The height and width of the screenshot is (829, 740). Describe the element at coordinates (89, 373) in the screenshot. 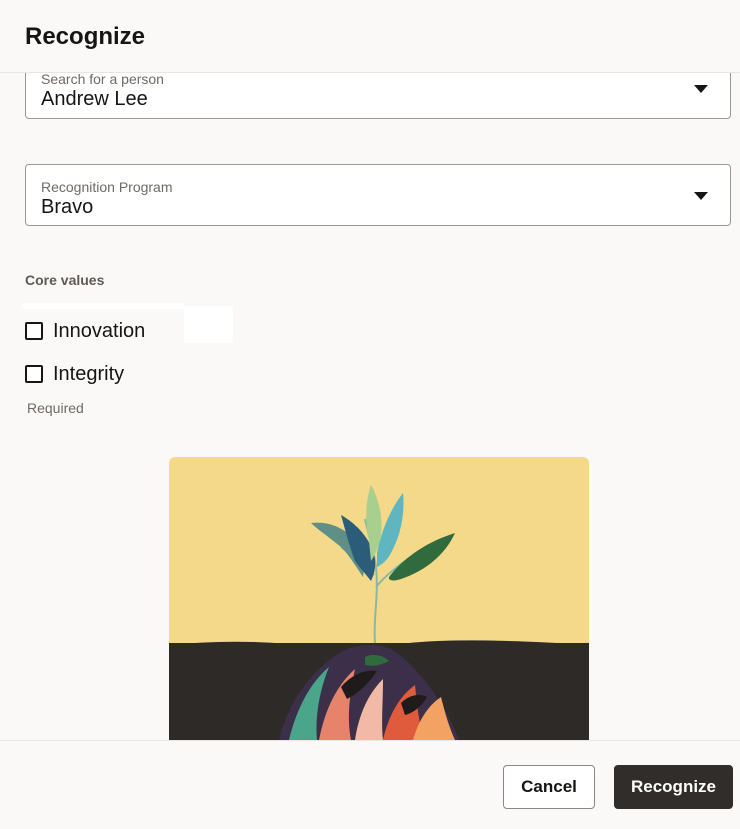

I see `core-value-label: Integrity` at that location.